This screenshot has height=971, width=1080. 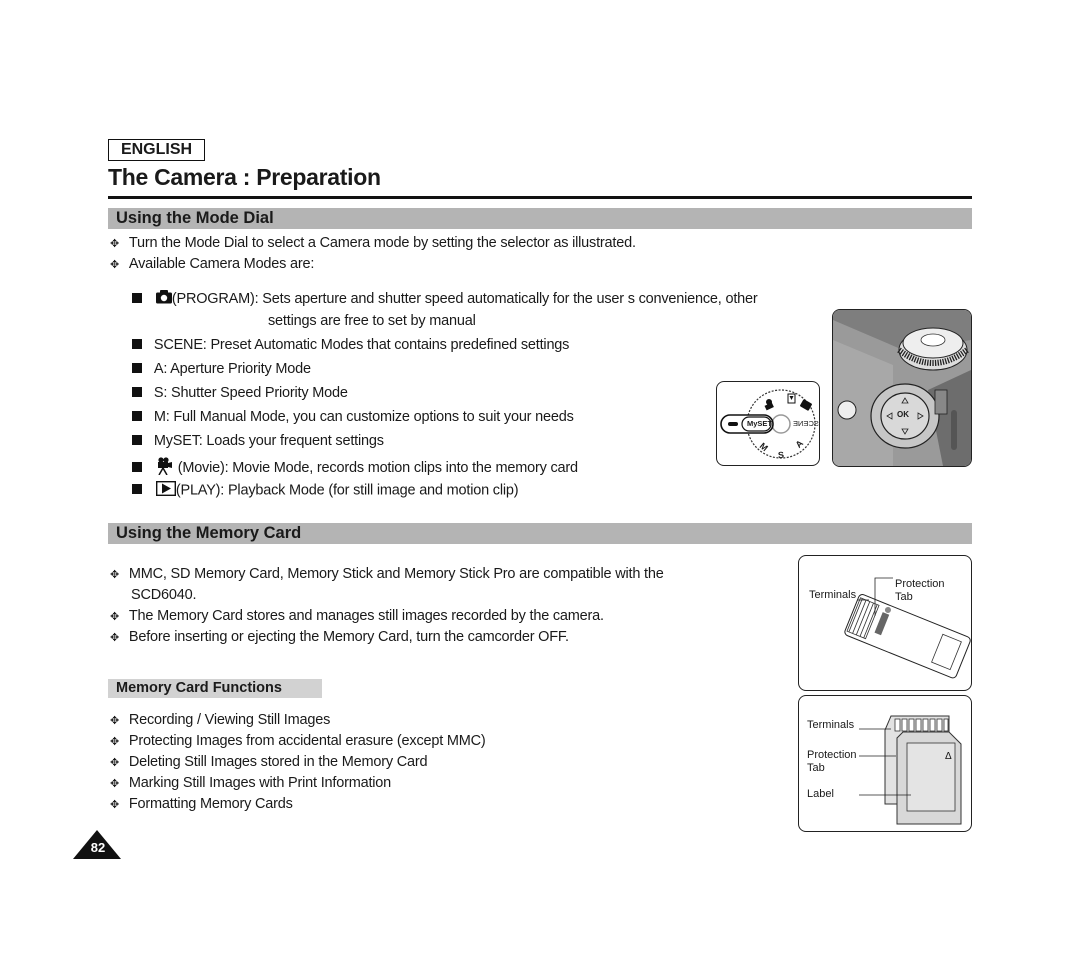 I want to click on memory-stick-illustration, so click(x=907, y=628).